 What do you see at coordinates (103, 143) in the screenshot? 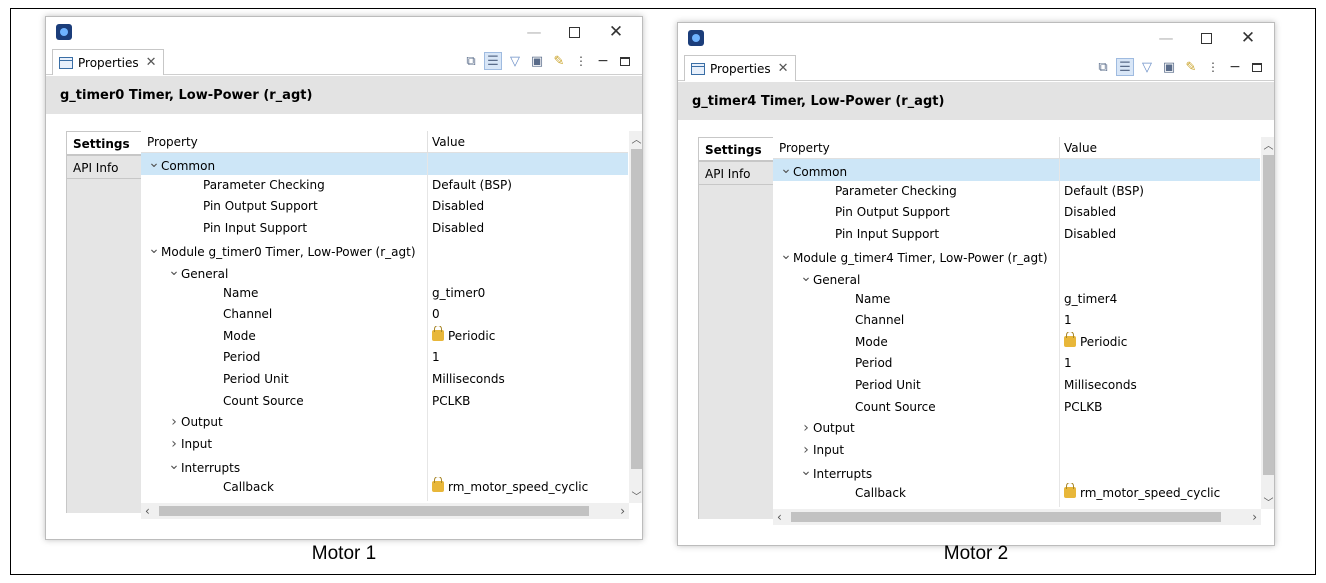
I see `tab-settings: Settings` at bounding box center [103, 143].